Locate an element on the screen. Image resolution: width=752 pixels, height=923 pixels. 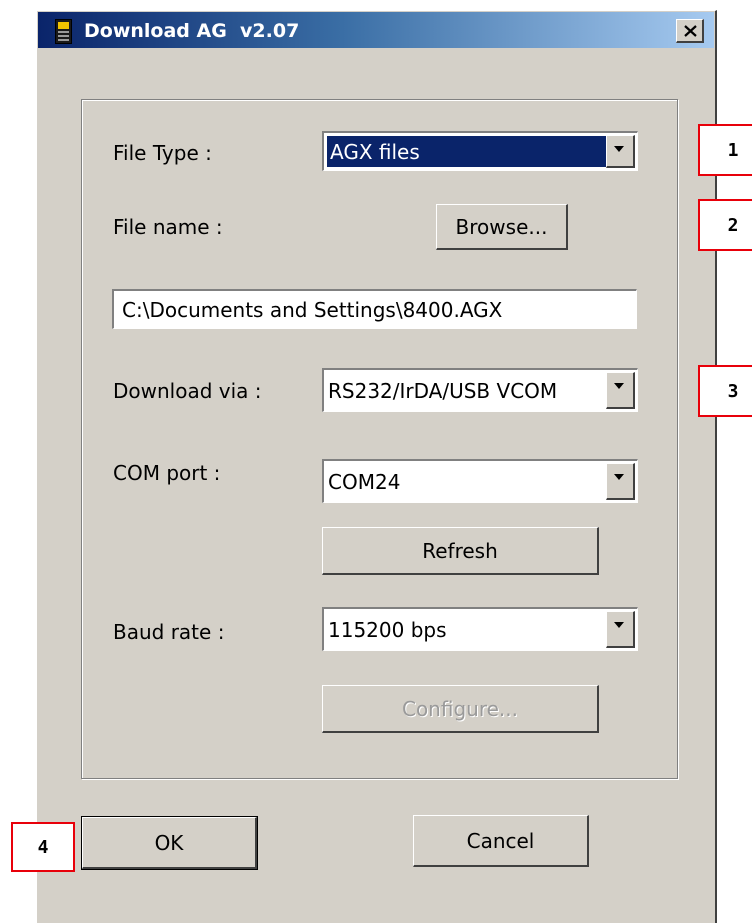
baud-rate-label: Baud rate : is located at coordinates (169, 632).